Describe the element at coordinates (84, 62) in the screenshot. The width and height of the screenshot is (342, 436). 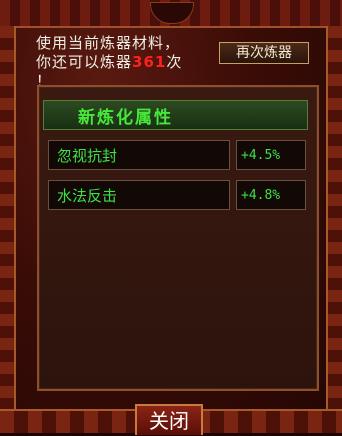
I see `message-line2-prefix: 你还可以炼器` at that location.